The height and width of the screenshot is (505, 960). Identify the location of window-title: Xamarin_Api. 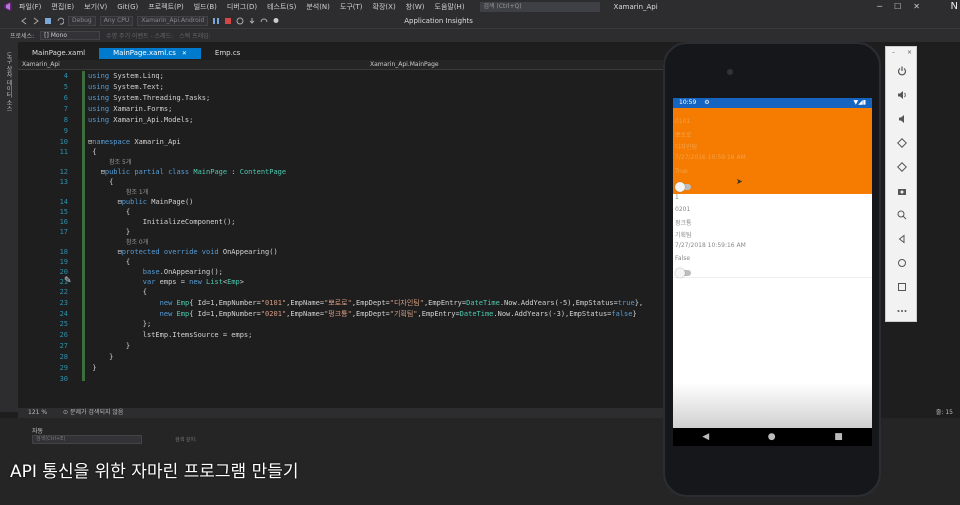
(635, 6).